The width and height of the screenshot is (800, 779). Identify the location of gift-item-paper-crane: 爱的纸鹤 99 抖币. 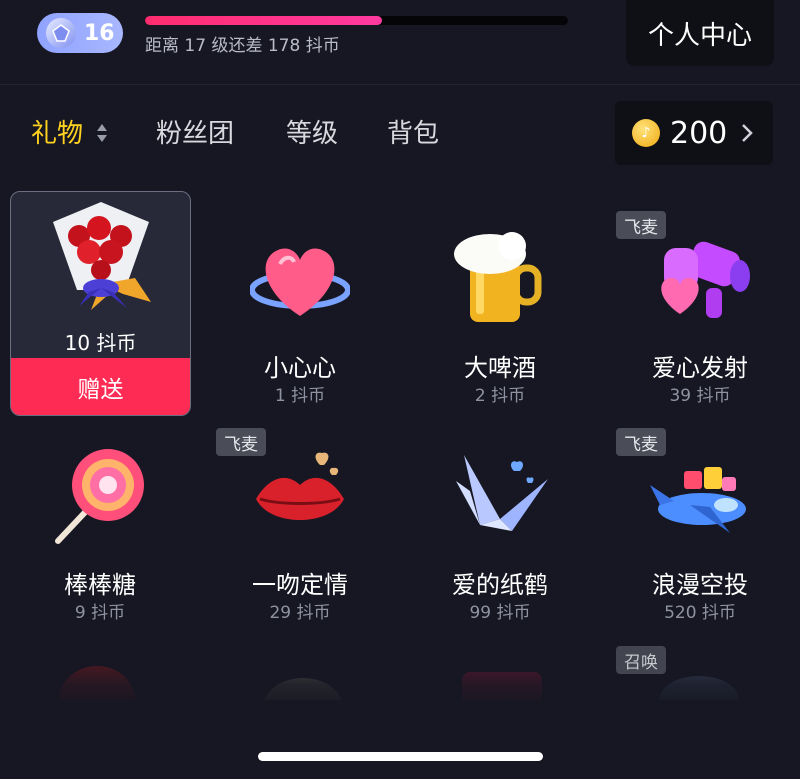
(500, 519).